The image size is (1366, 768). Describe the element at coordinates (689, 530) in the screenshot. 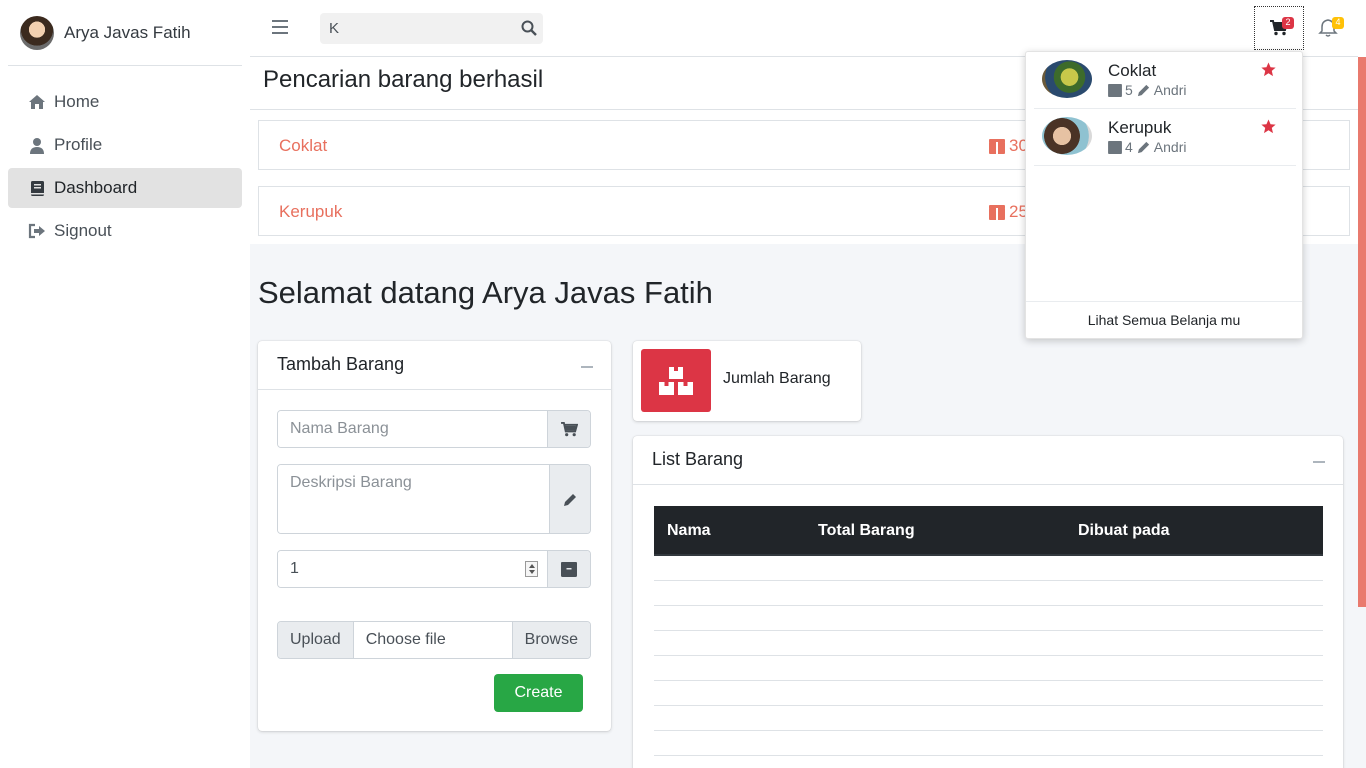

I see `column-header-name: Nama` at that location.